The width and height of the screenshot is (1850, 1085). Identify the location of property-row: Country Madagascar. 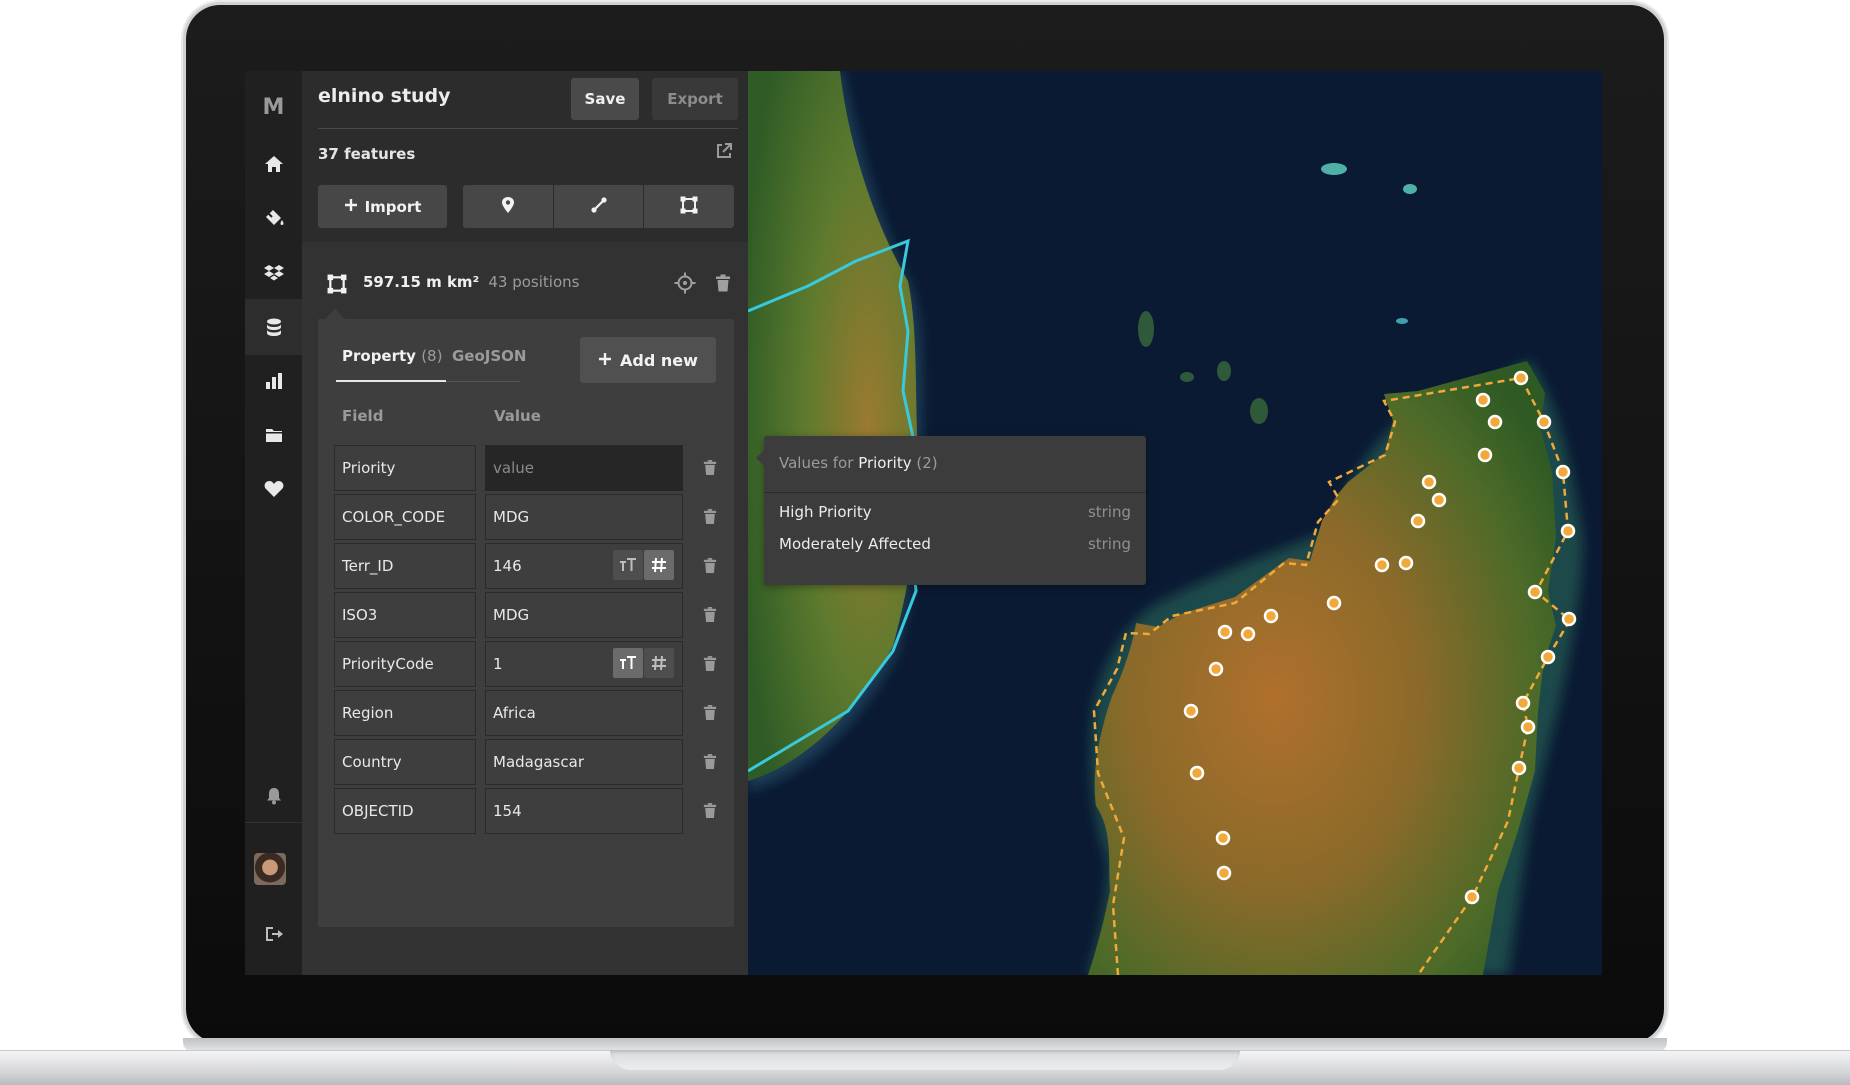
(532, 763).